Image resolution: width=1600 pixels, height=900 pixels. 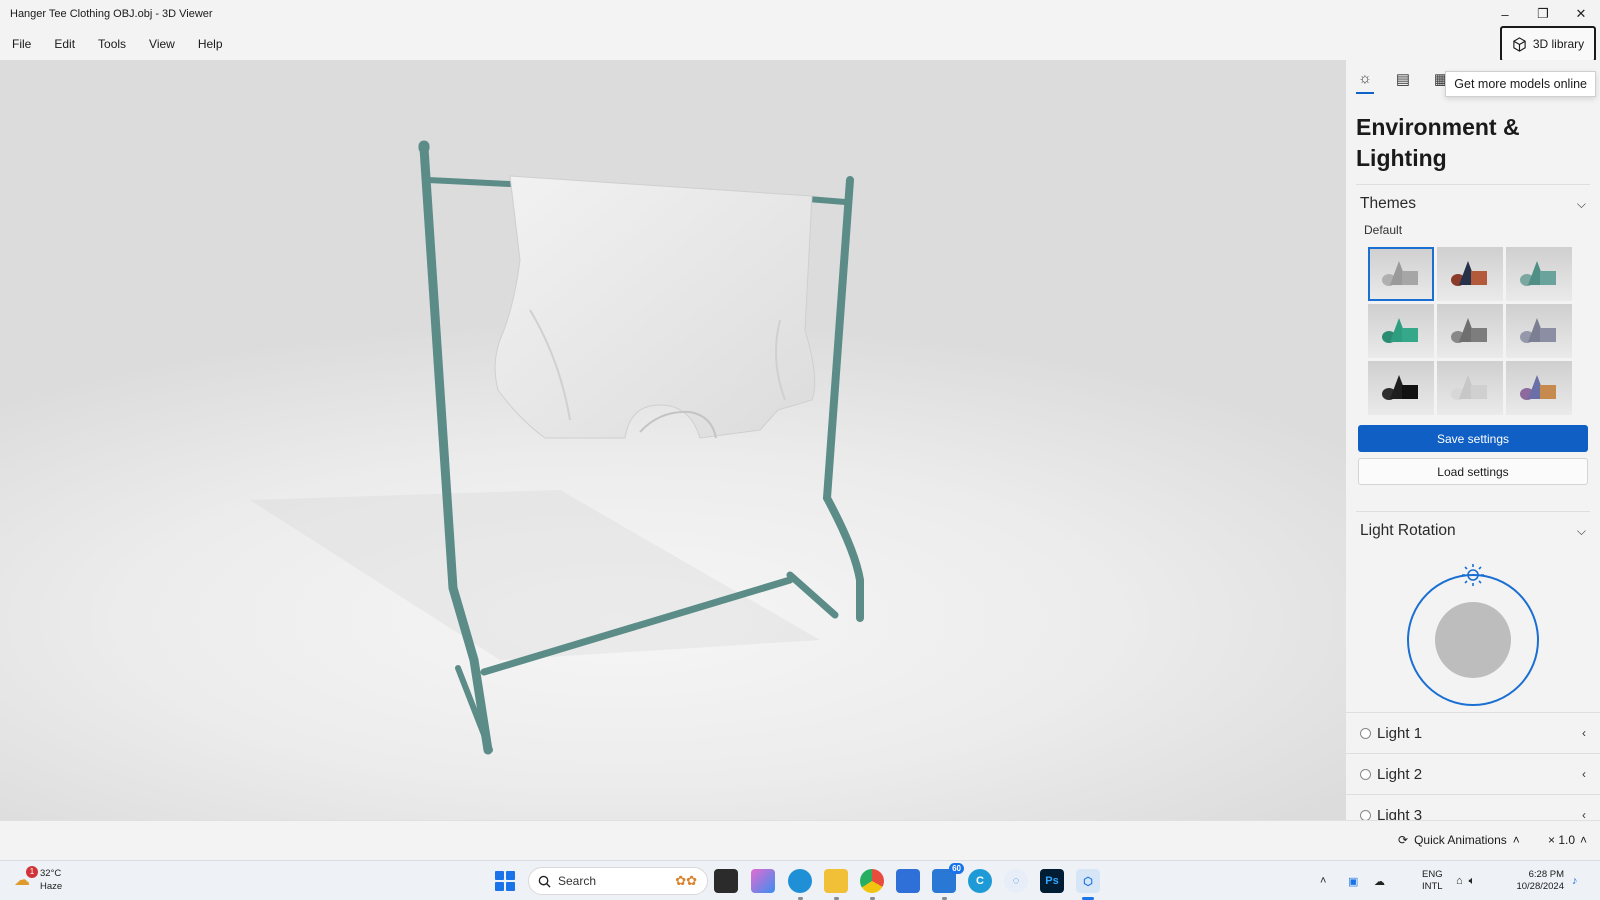 What do you see at coordinates (1403, 81) in the screenshot?
I see `stats-icon: ▤` at bounding box center [1403, 81].